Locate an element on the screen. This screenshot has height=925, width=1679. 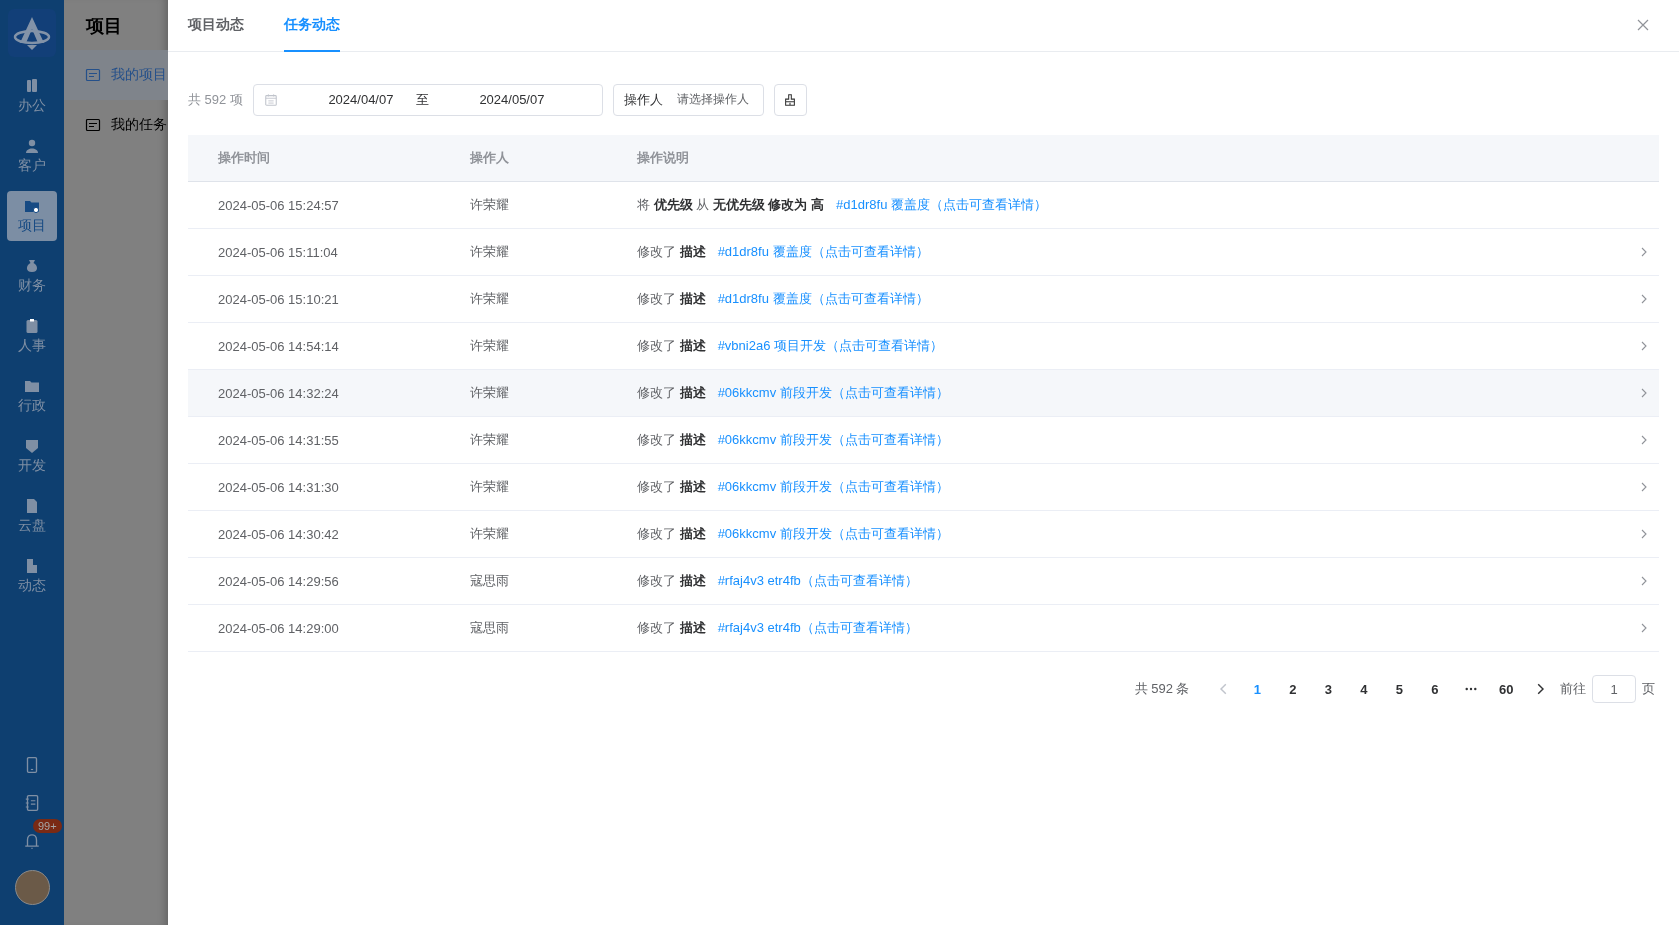
page-number: 4 is located at coordinates (1364, 689).